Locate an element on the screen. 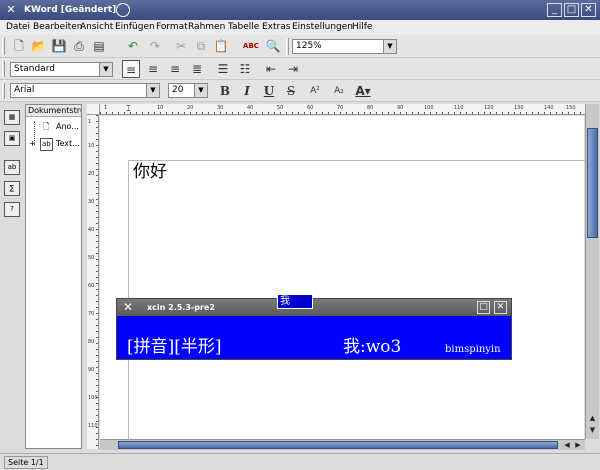 The image size is (600, 470). ruler-tick-label: 70 is located at coordinates (91, 314).